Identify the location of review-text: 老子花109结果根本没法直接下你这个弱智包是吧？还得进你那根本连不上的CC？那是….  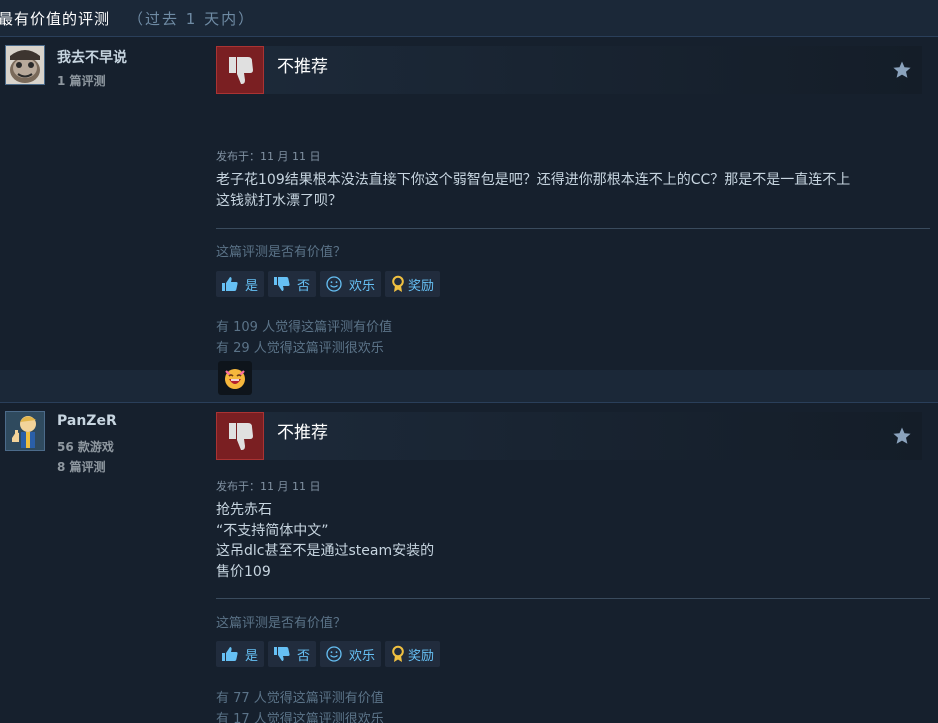
(573, 190).